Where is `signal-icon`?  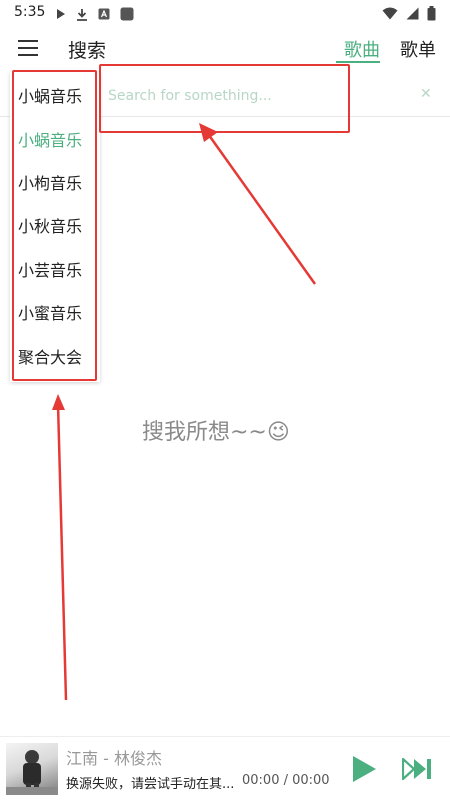
signal-icon is located at coordinates (412, 13).